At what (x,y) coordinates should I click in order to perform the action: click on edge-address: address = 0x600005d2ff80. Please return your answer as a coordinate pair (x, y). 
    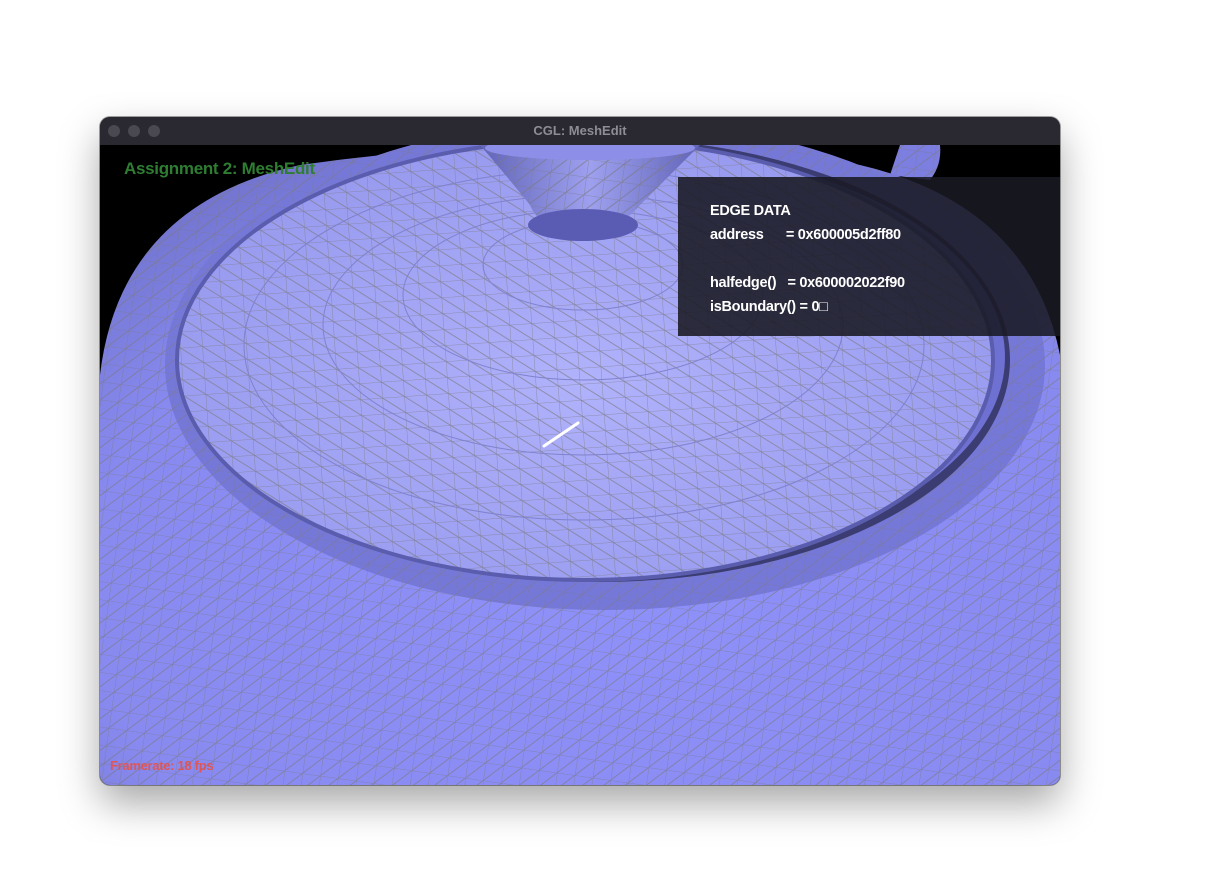
    Looking at the image, I should click on (805, 235).